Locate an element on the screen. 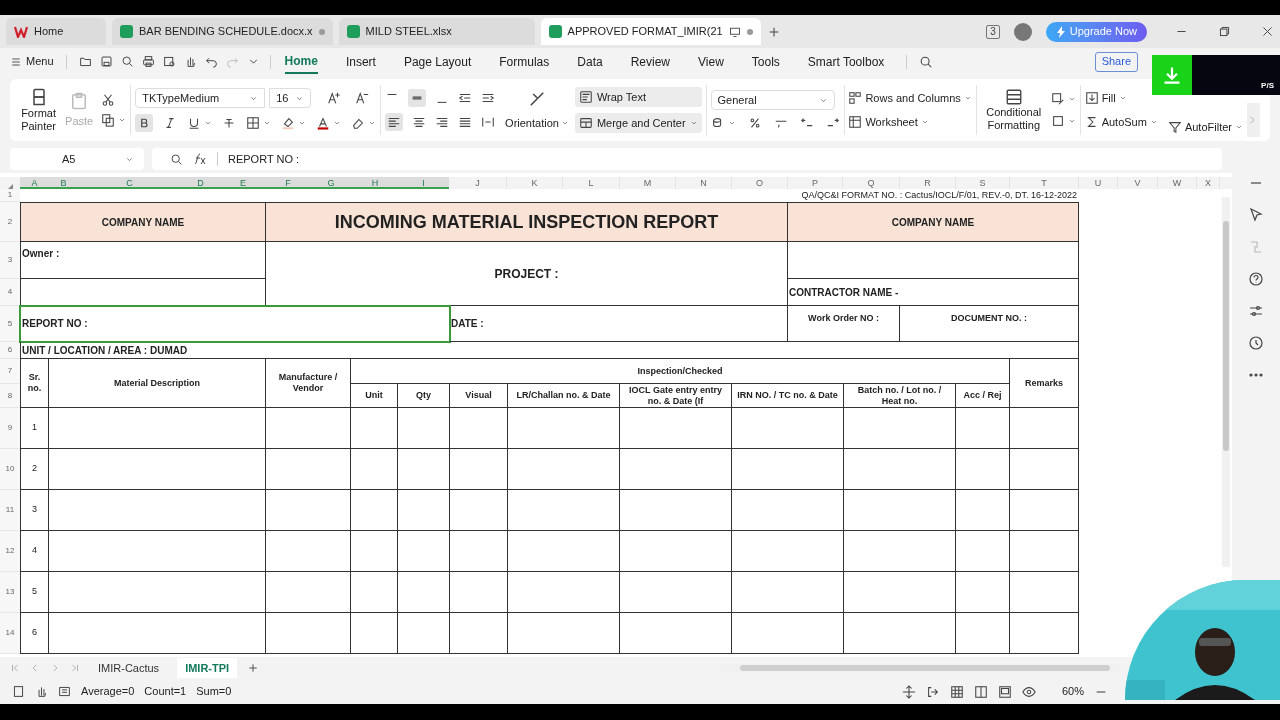  row-header: 7 is located at coordinates (10, 371).